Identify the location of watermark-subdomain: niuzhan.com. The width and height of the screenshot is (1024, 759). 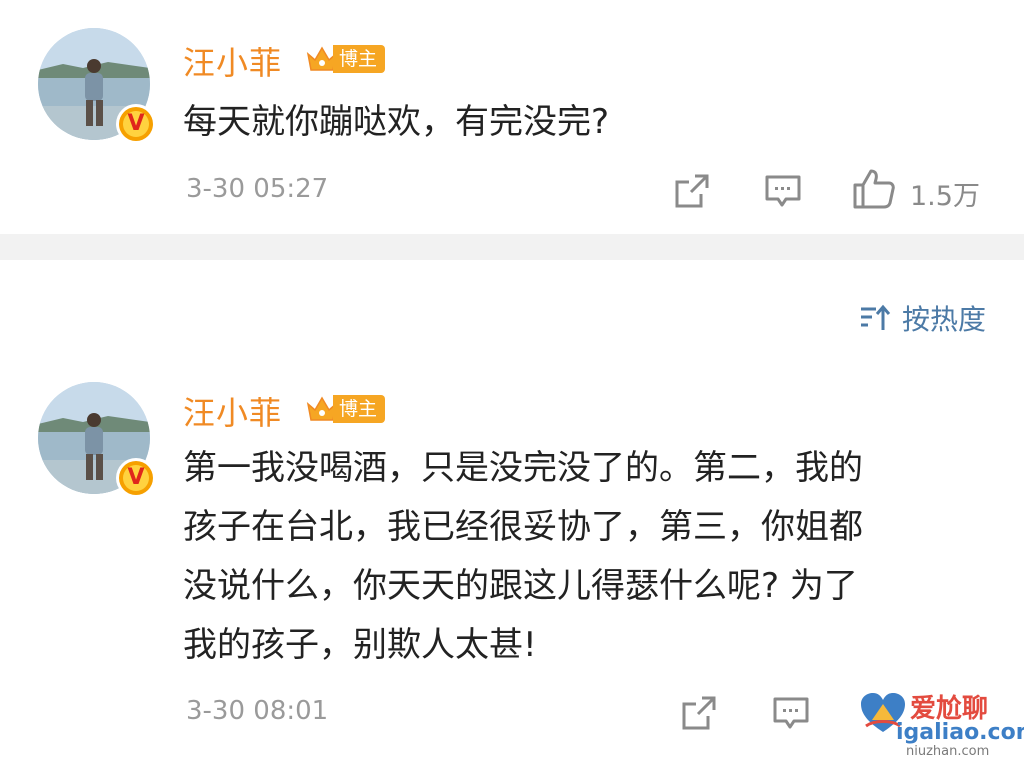
(948, 751).